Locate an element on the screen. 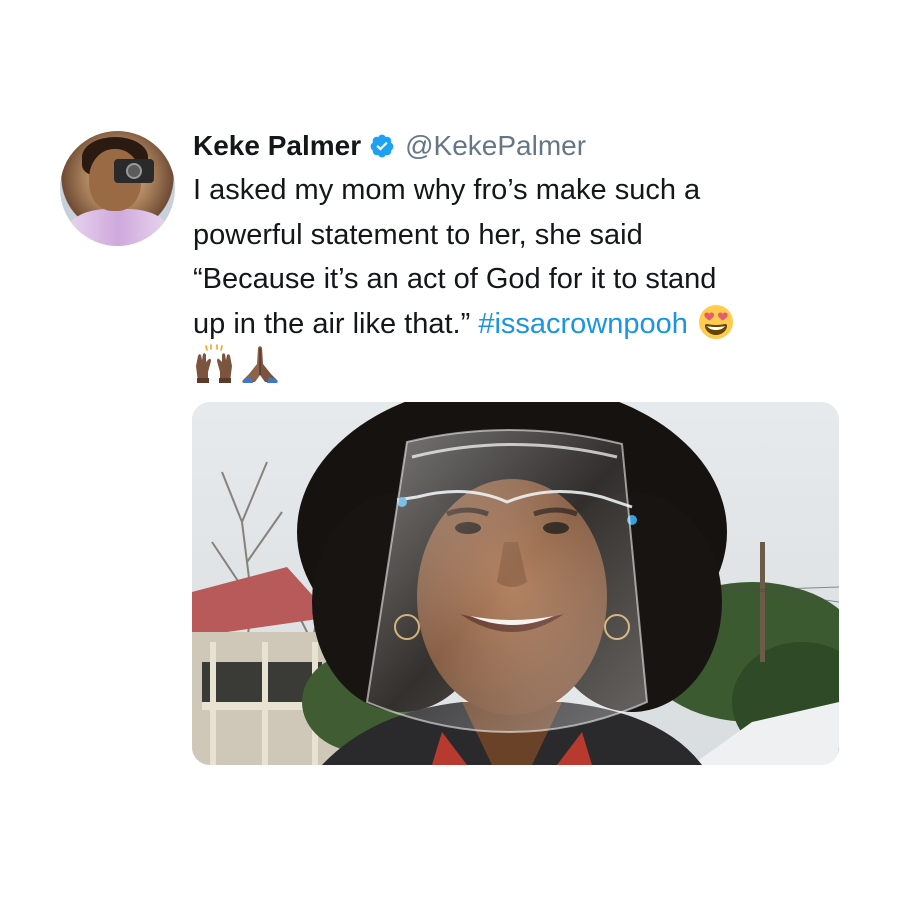 The image size is (900, 900). tweet-text-line-last: up in the air like that.” #issacrownpooh is located at coordinates (513, 324).